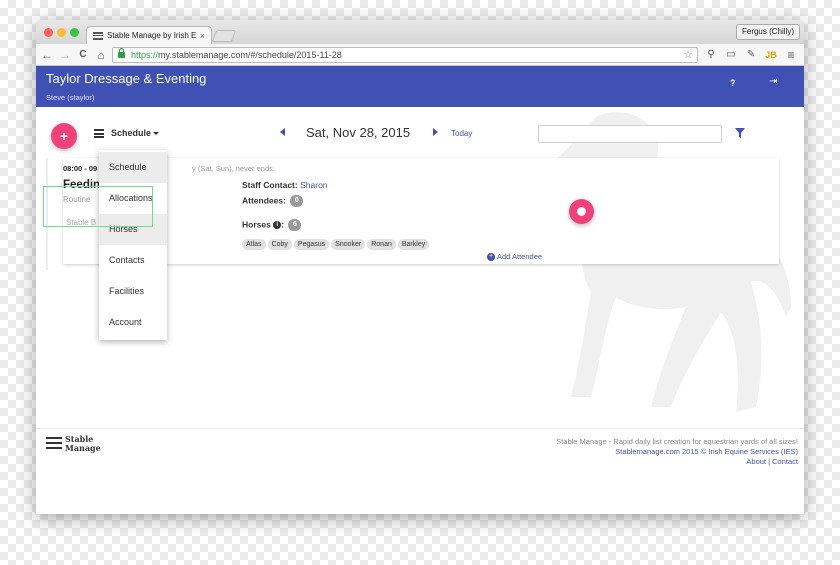 This screenshot has width=840, height=565. What do you see at coordinates (295, 225) in the screenshot?
I see `horses-count-badge: 6` at bounding box center [295, 225].